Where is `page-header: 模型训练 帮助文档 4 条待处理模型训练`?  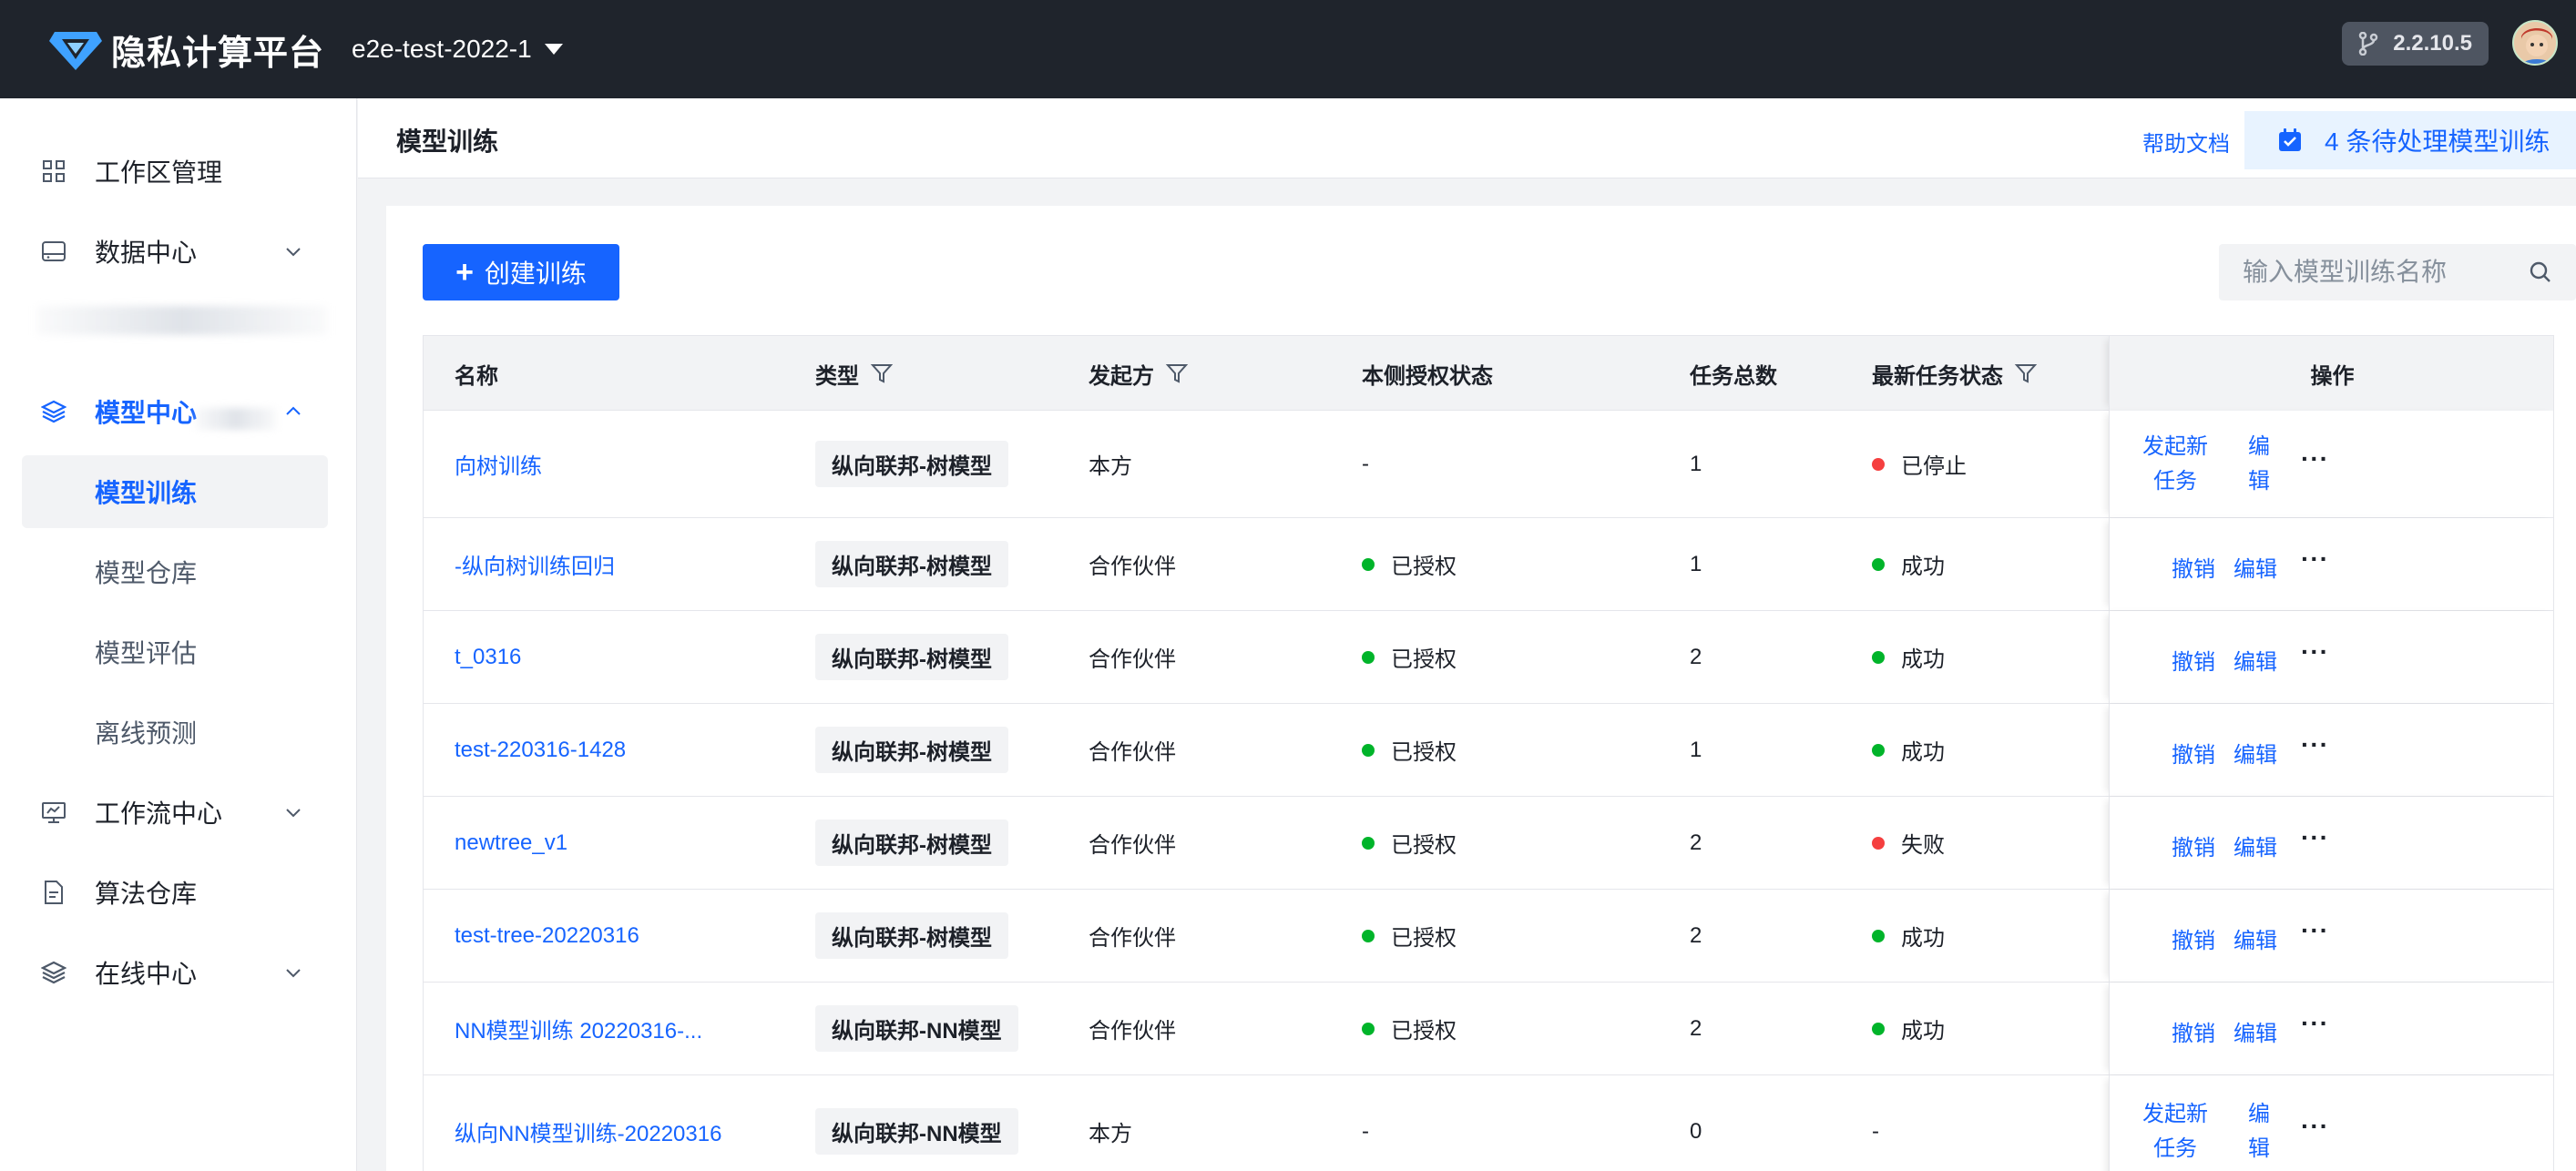 page-header: 模型训练 帮助文档 4 条待处理模型训练 is located at coordinates (1467, 138).